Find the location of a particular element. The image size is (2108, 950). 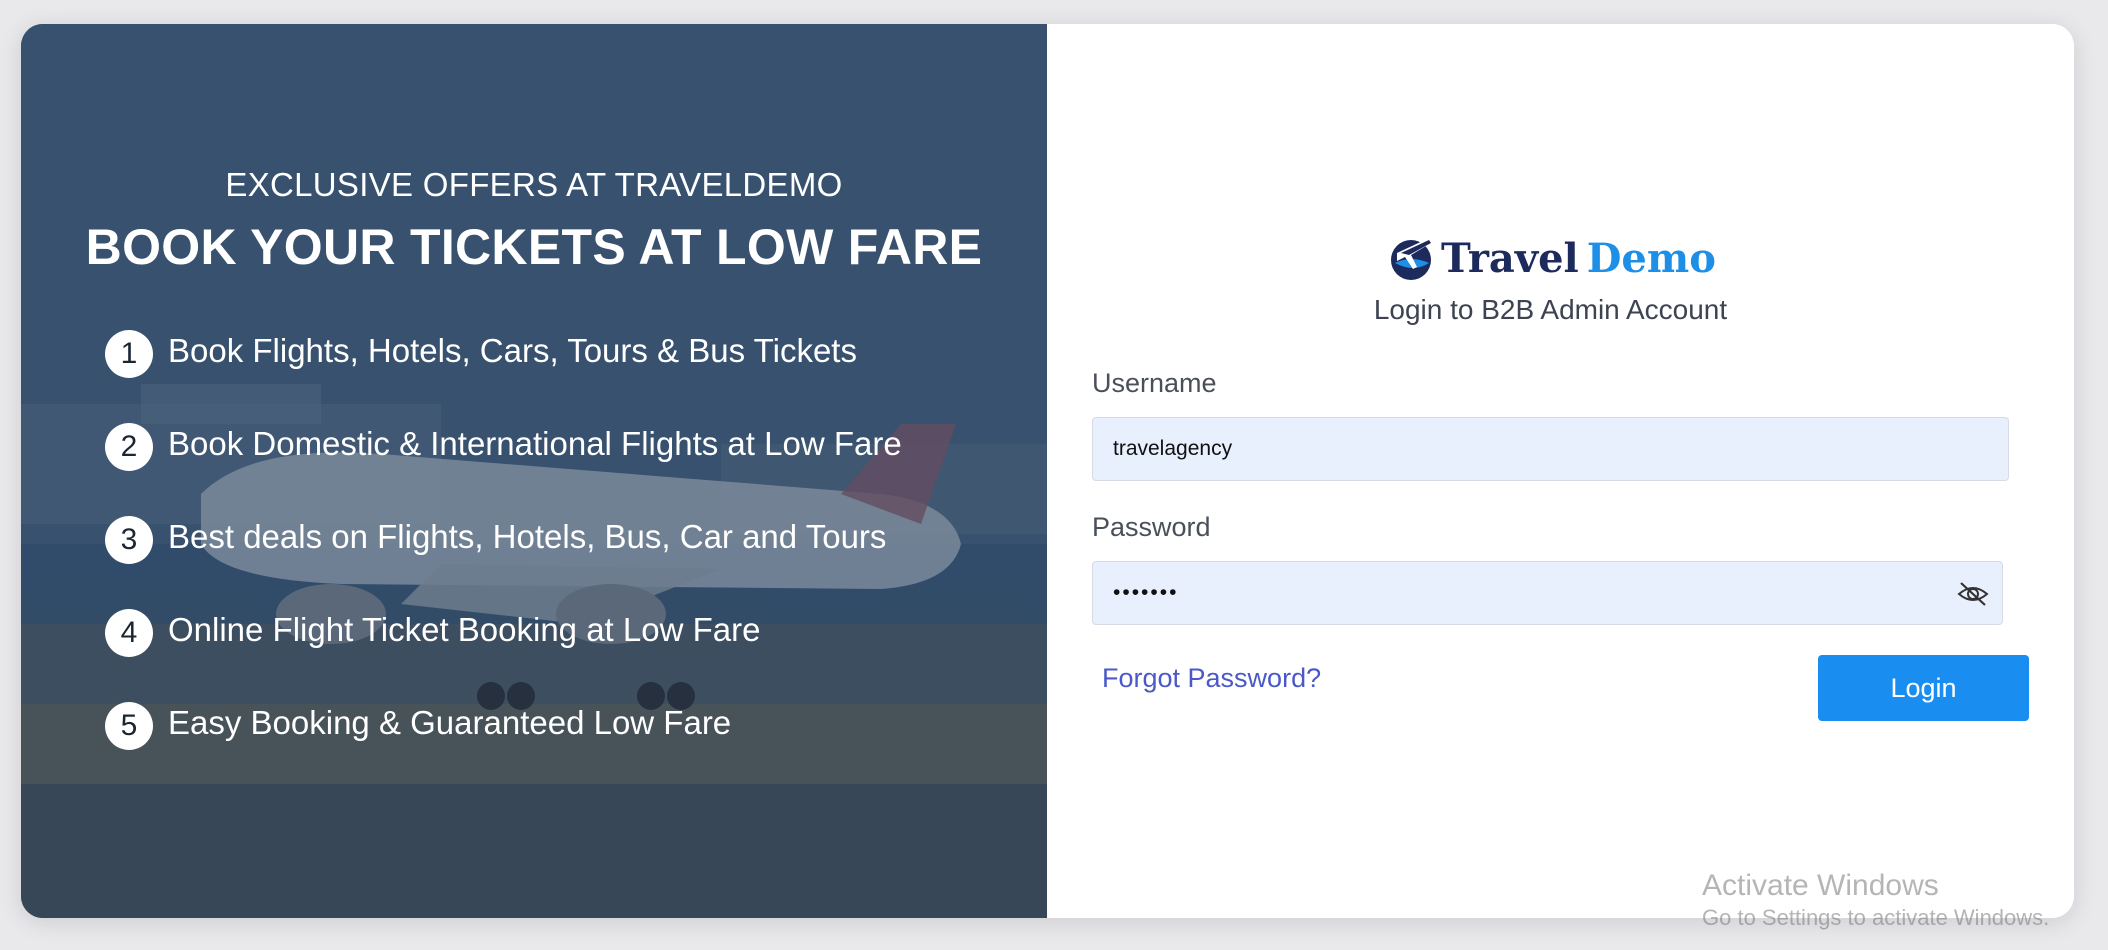

login-button: Login is located at coordinates (1923, 688).